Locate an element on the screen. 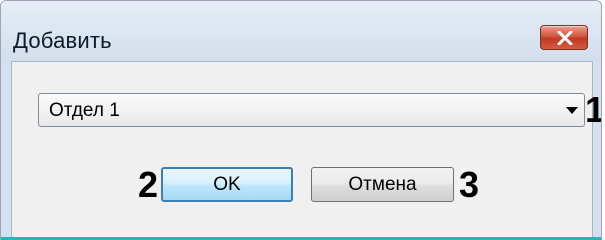 This screenshot has width=605, height=240. department-select: Отдел 1 is located at coordinates (311, 110).